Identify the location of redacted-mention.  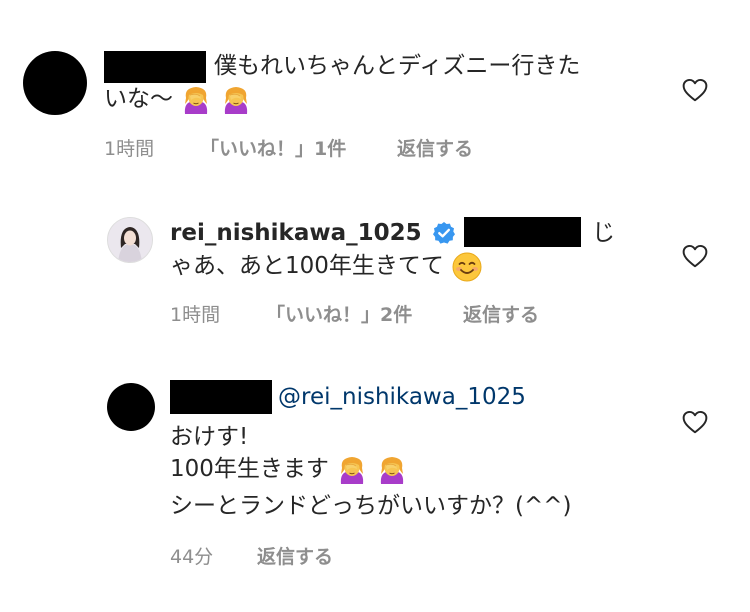
(522, 232).